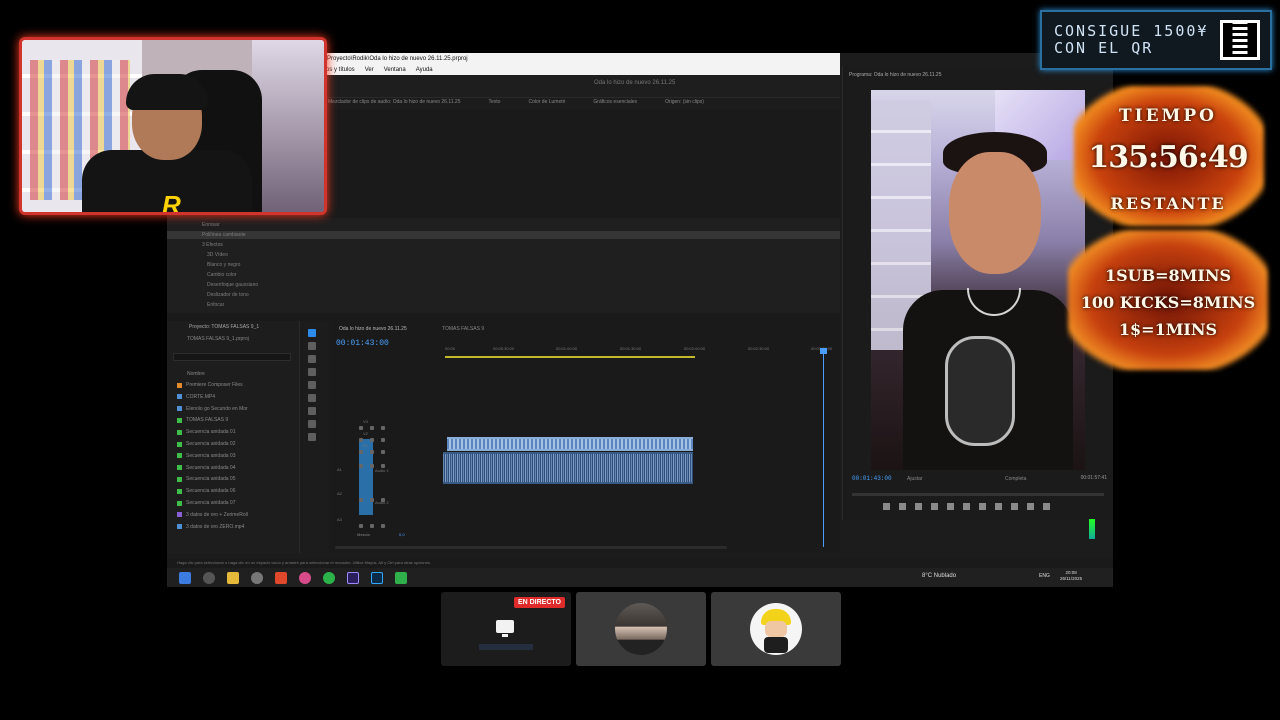  I want to click on search-icon, so click(209, 577).